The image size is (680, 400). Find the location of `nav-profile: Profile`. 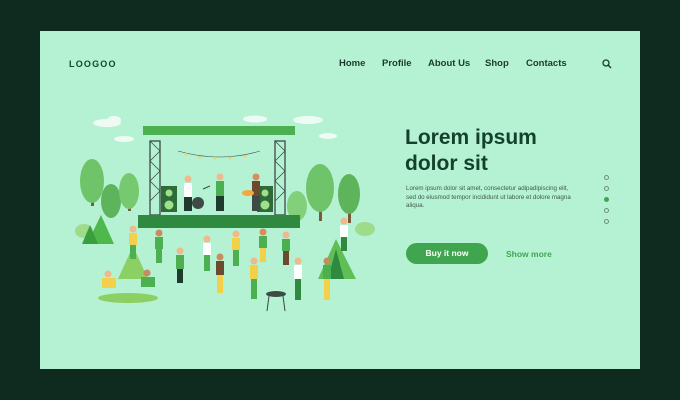

nav-profile: Profile is located at coordinates (397, 63).